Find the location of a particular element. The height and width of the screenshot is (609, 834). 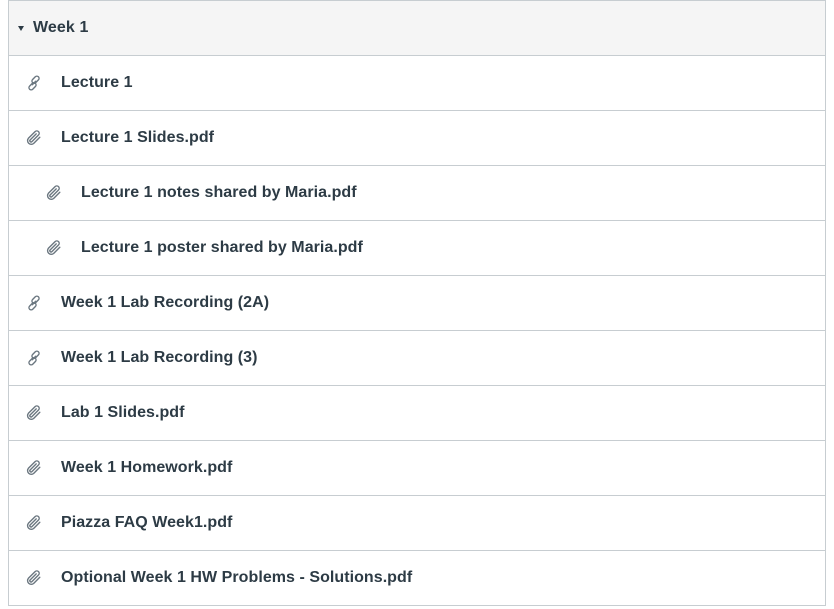

module-item: Week 1 Homework.pdf is located at coordinates (417, 468).